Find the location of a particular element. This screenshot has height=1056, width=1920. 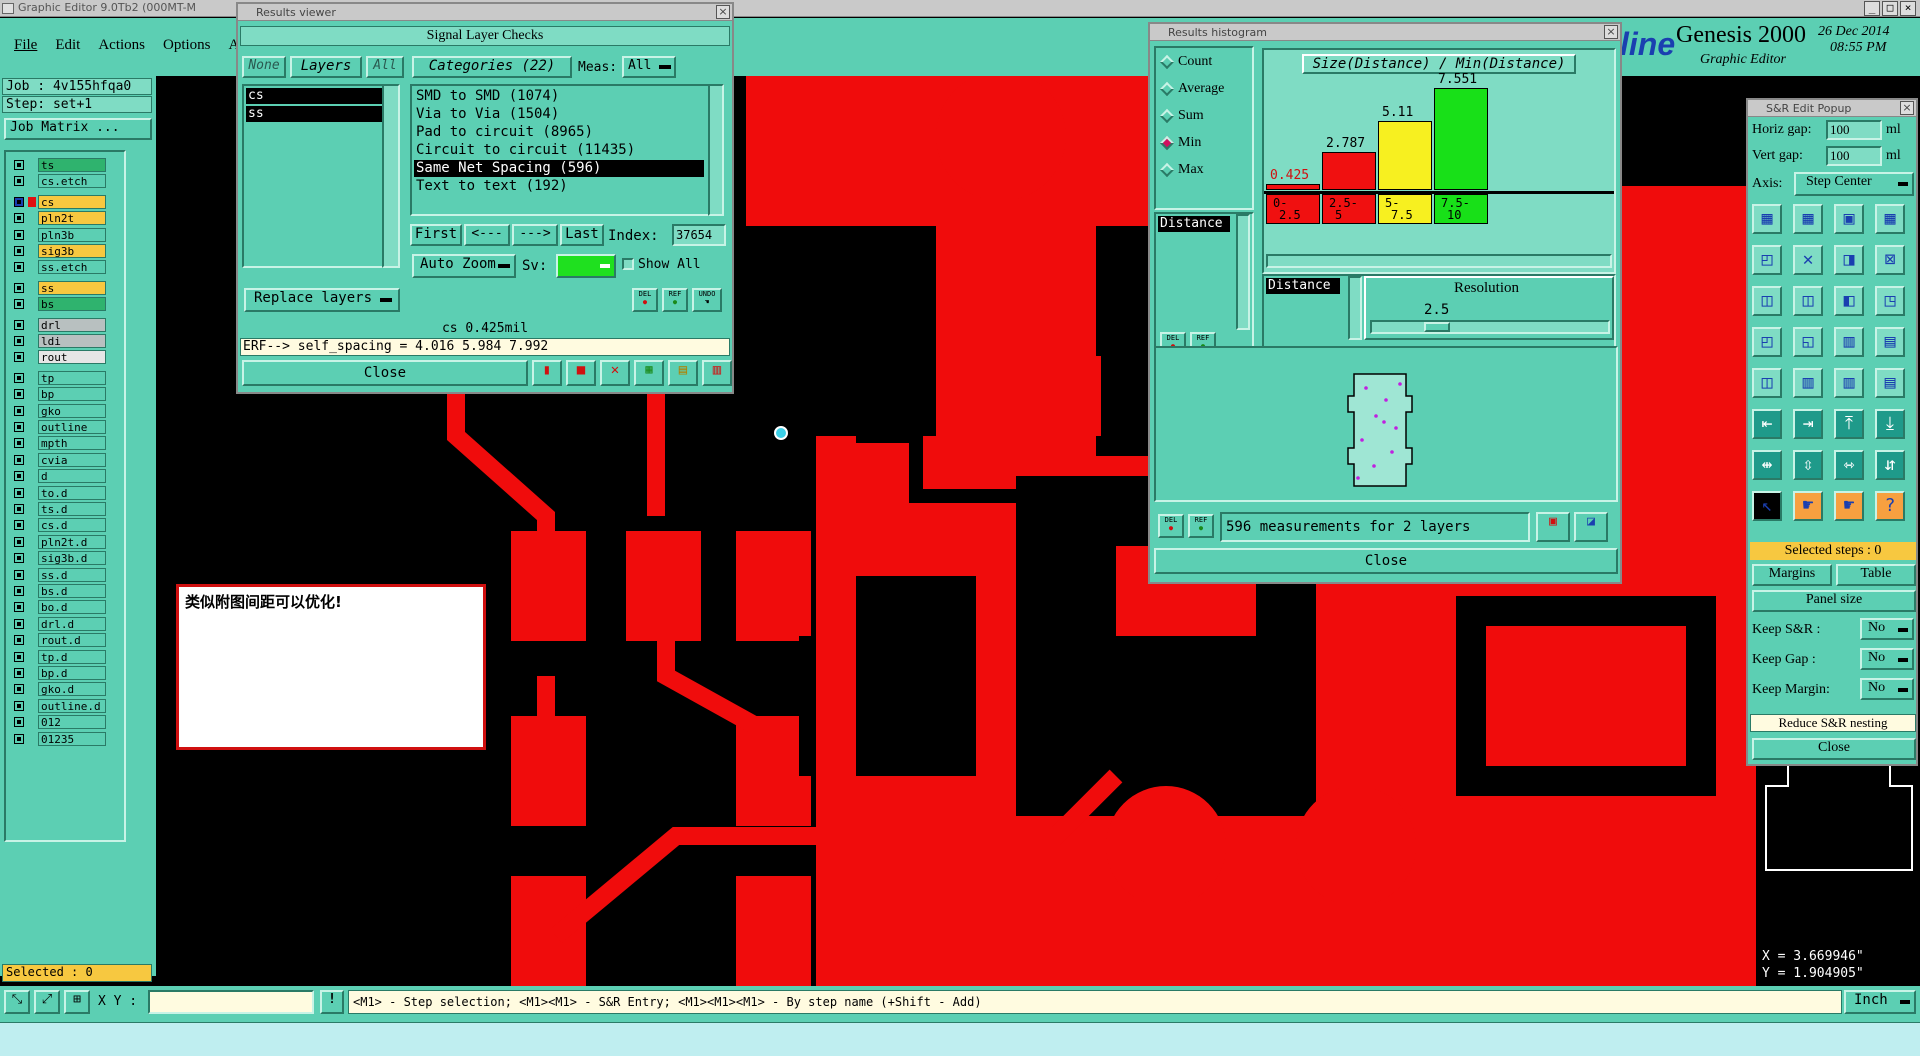

zoom-region-icon: ◪ is located at coordinates (1591, 527).